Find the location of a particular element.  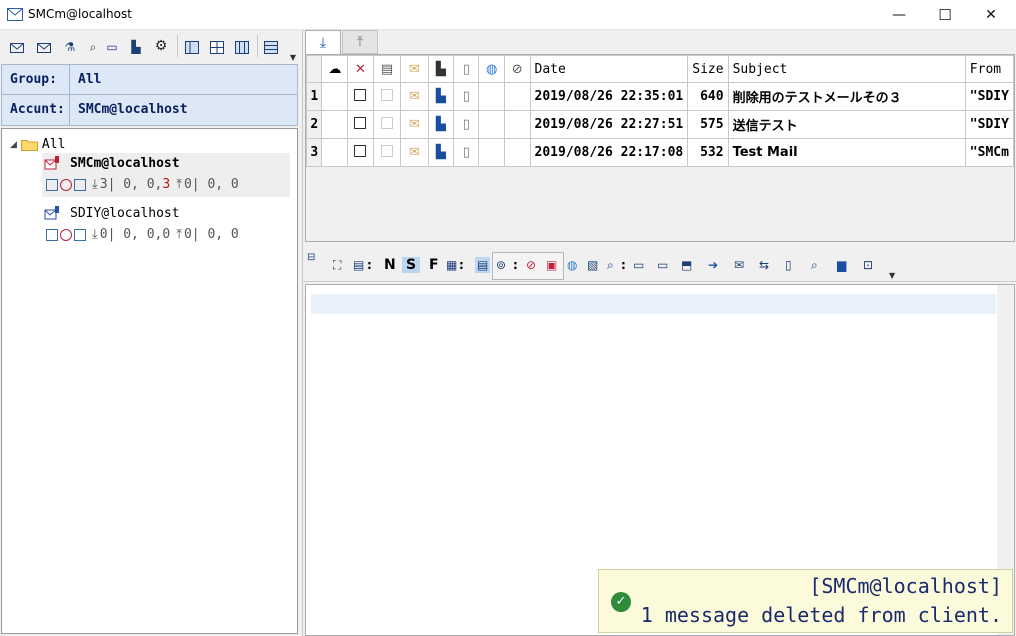

zoom-icon: ⌕ is located at coordinates (814, 265).